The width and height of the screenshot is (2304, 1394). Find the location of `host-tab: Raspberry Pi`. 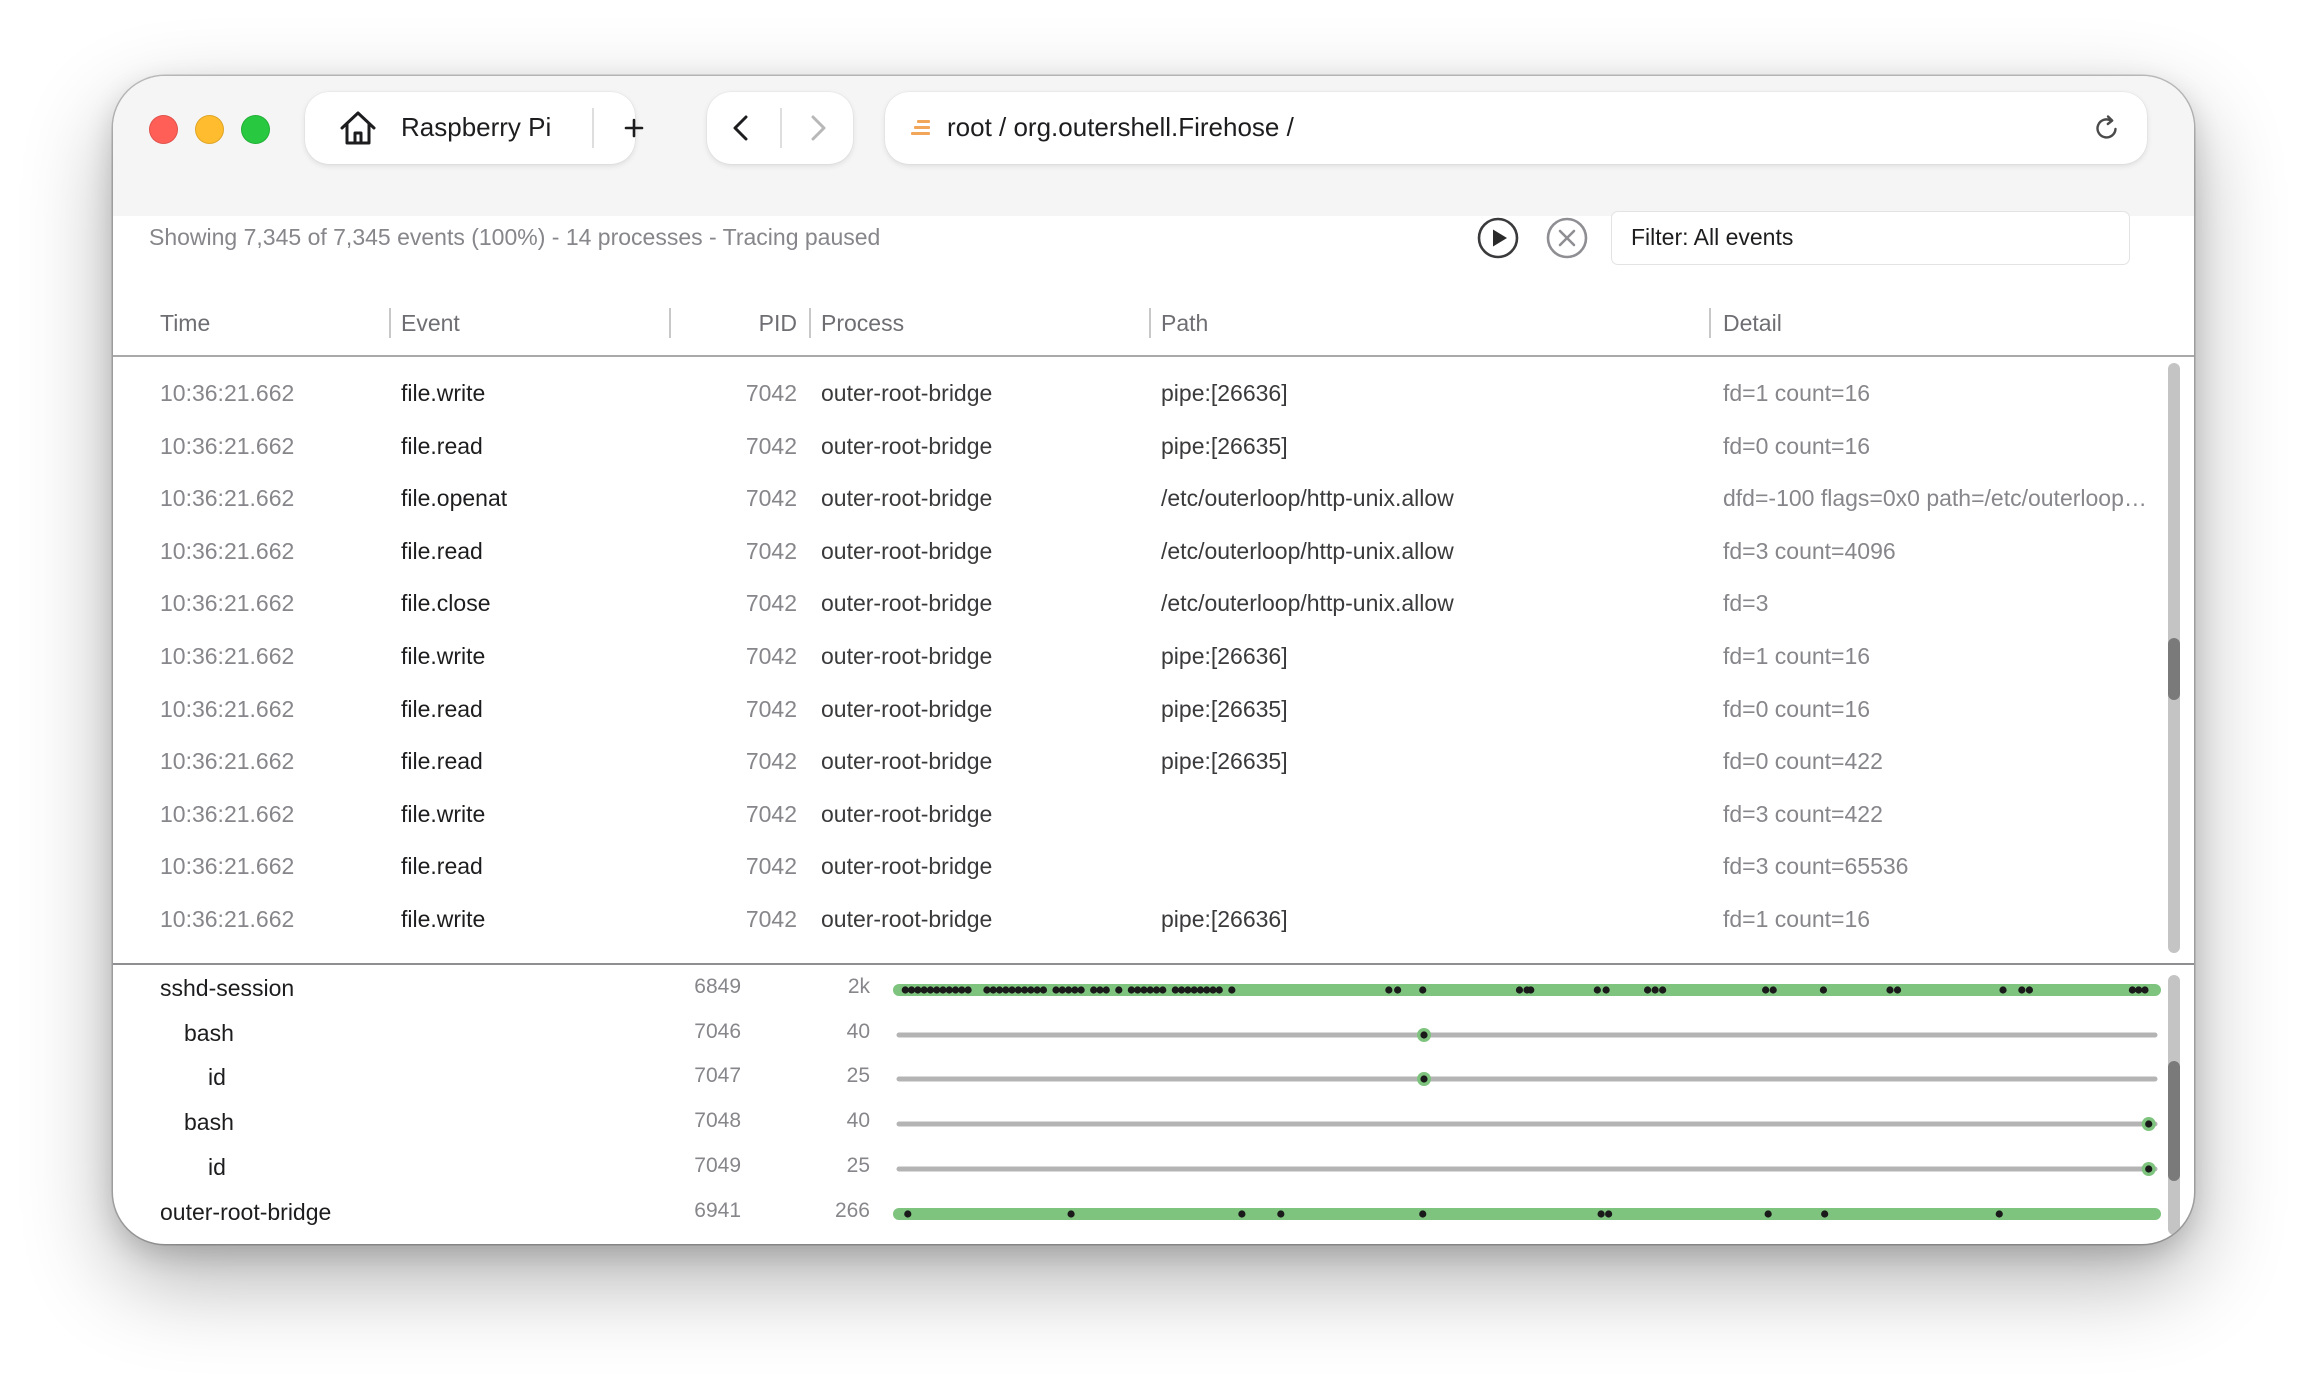

host-tab: Raspberry Pi is located at coordinates (474, 128).